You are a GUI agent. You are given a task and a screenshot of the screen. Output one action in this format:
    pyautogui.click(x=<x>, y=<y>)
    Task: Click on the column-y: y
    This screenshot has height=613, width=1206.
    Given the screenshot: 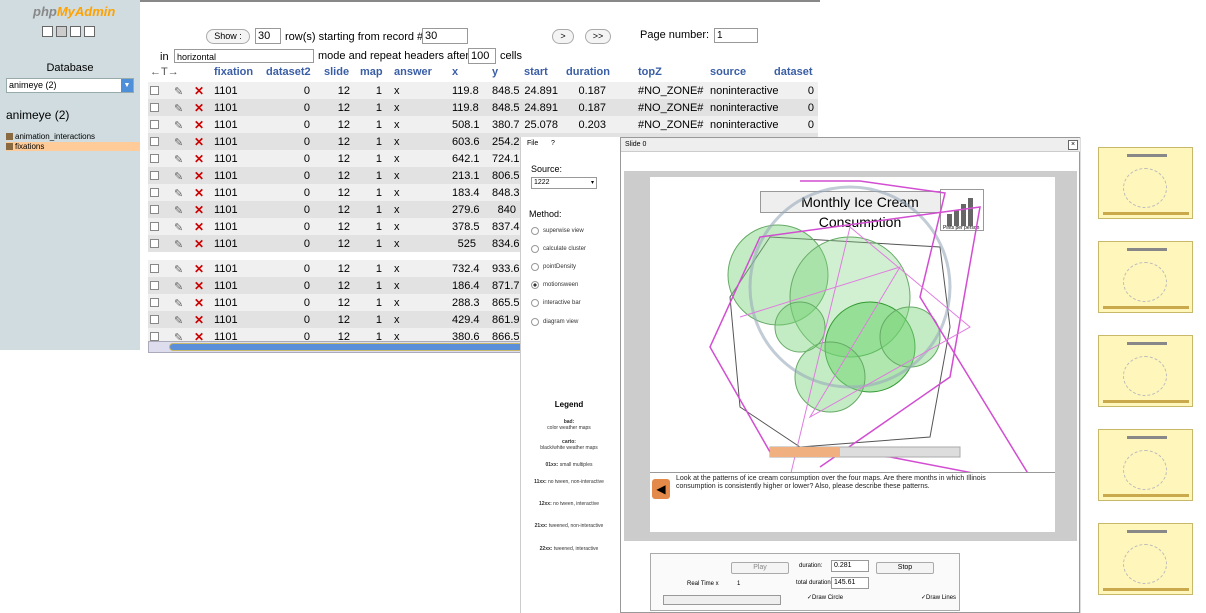 What is the action you would take?
    pyautogui.click(x=495, y=72)
    